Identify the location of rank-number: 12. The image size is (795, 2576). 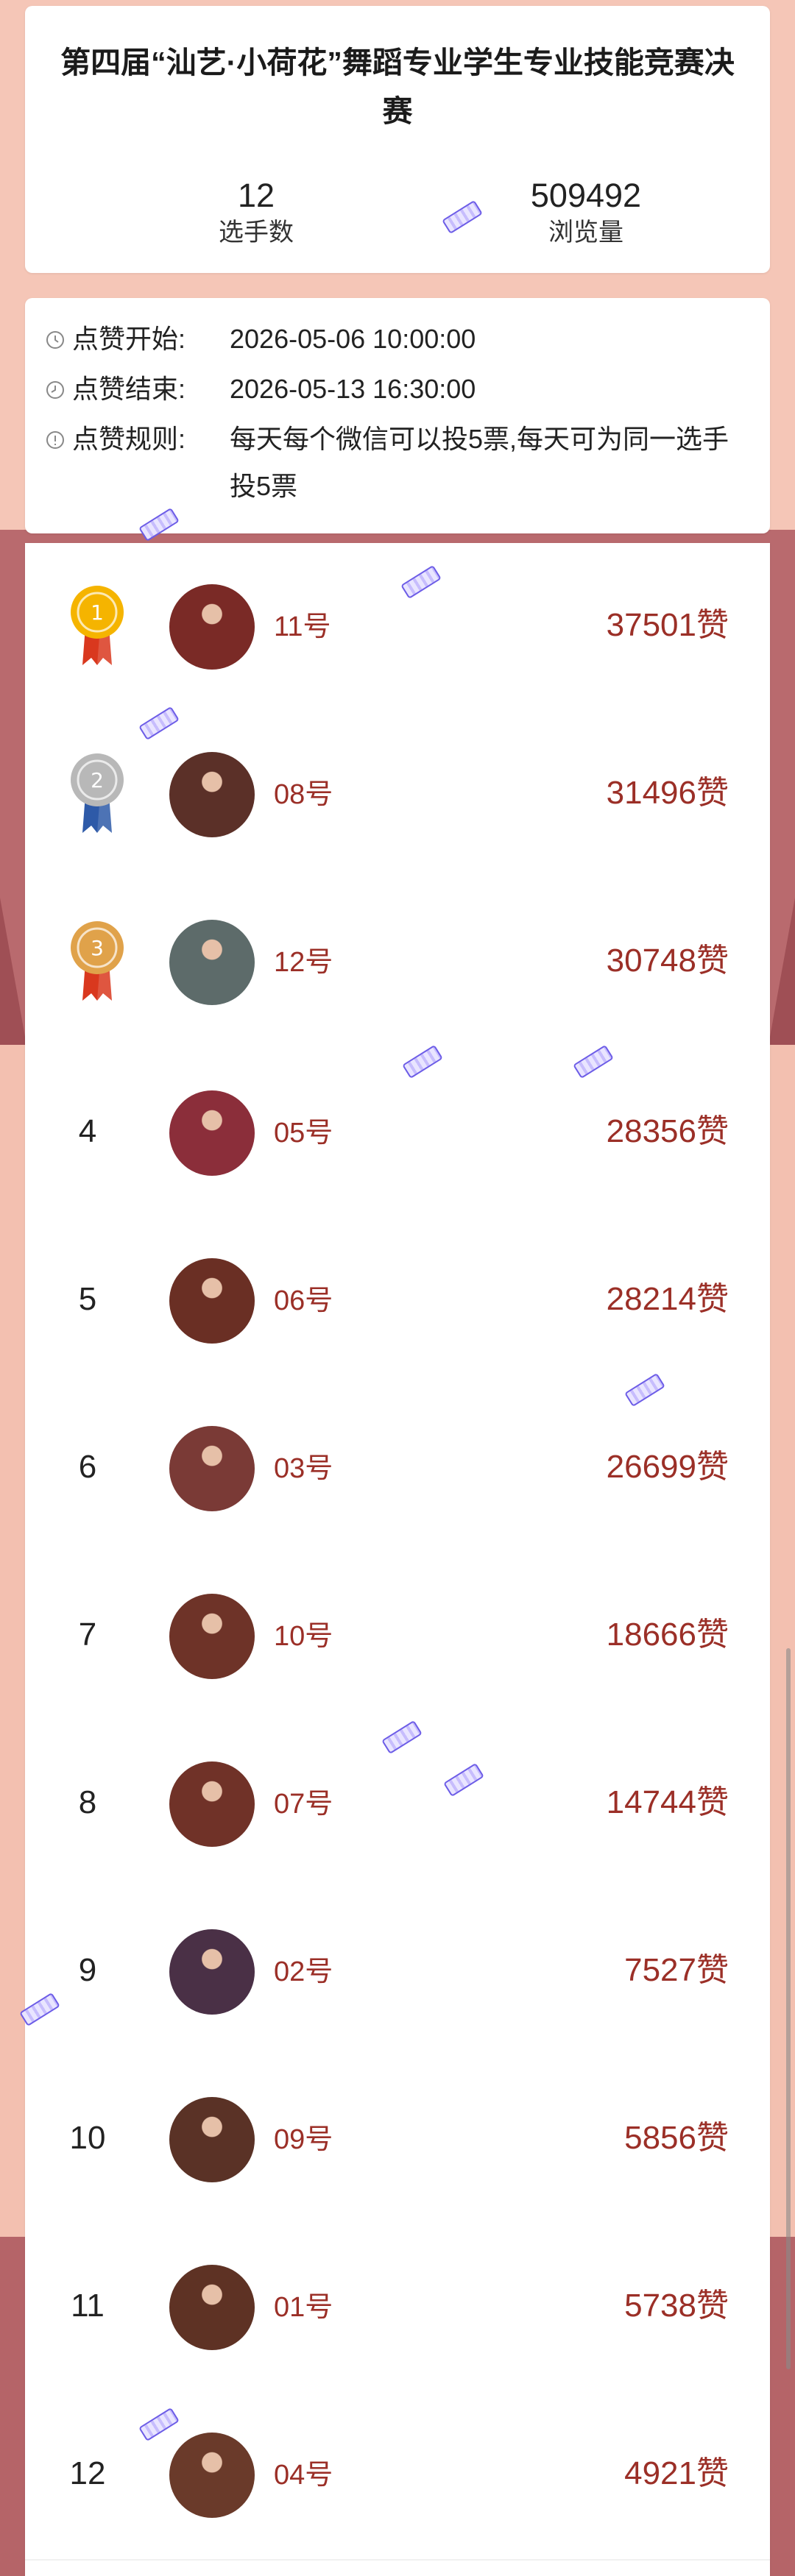
(87, 2473).